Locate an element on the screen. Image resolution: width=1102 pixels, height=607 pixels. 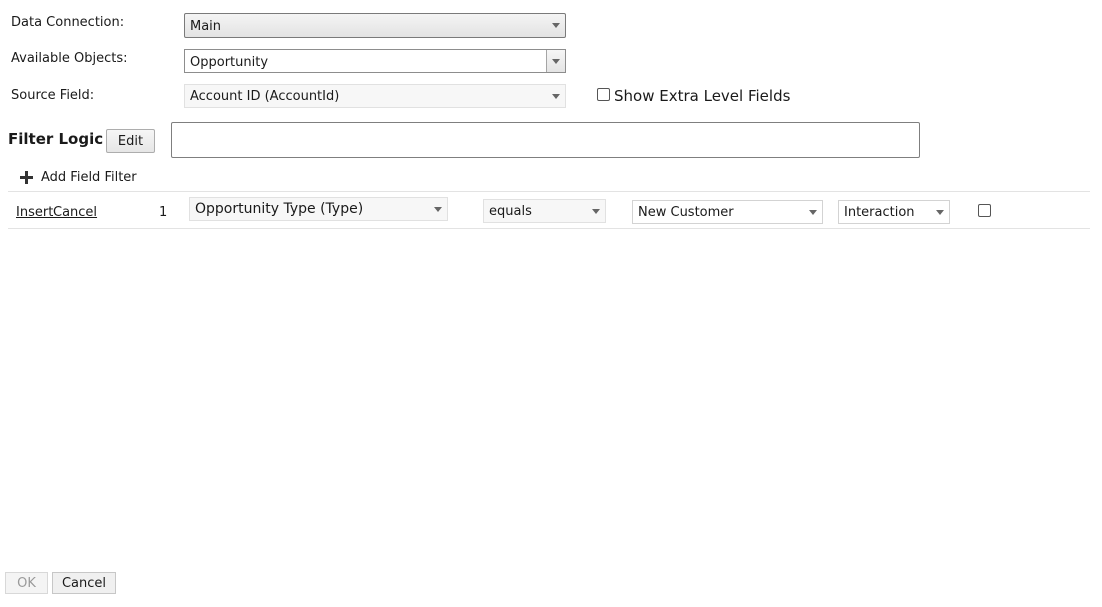
filter-value-select: New Customer is located at coordinates (727, 212).